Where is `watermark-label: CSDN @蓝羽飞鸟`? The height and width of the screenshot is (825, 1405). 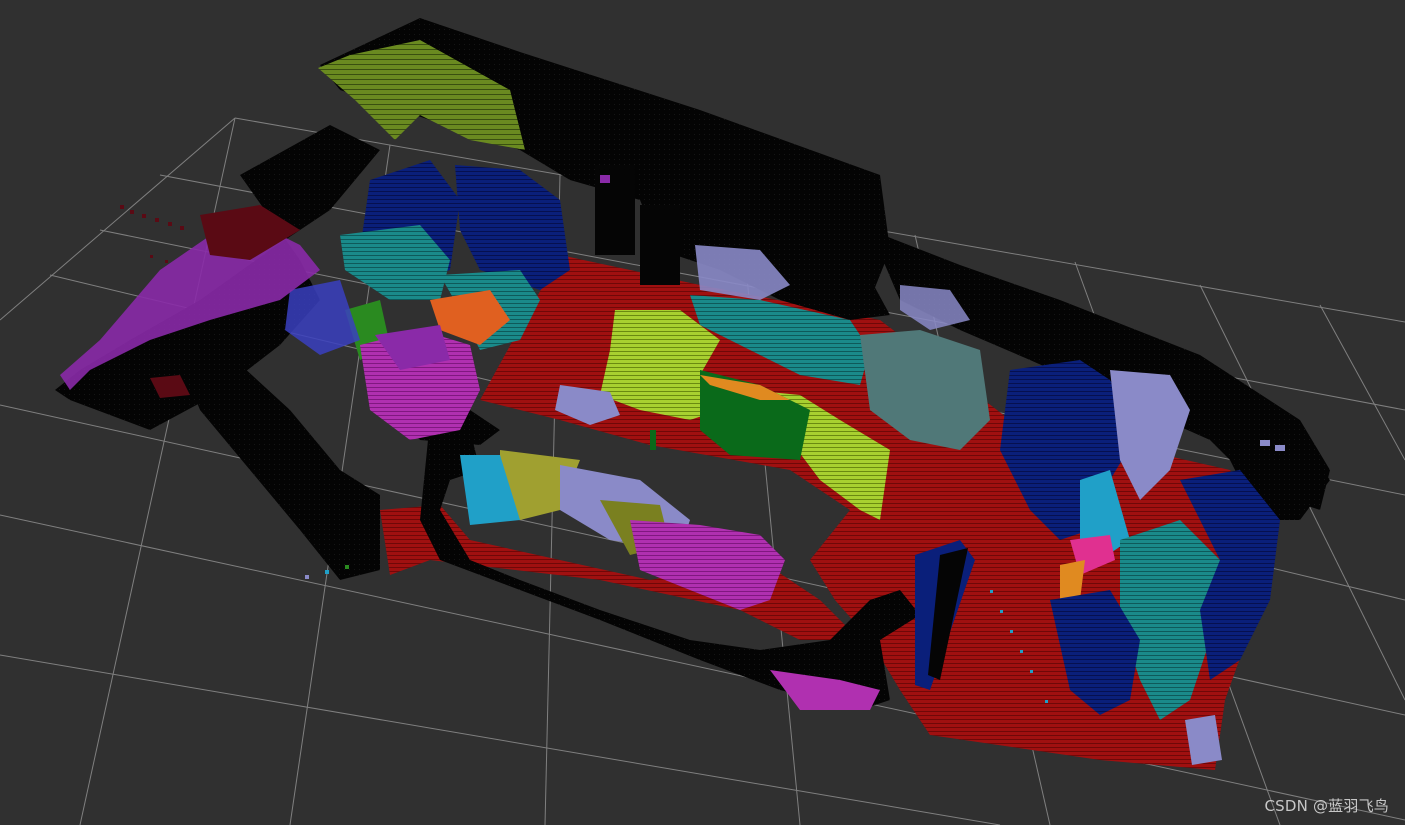 watermark-label: CSDN @蓝羽飞鸟 is located at coordinates (1326, 806).